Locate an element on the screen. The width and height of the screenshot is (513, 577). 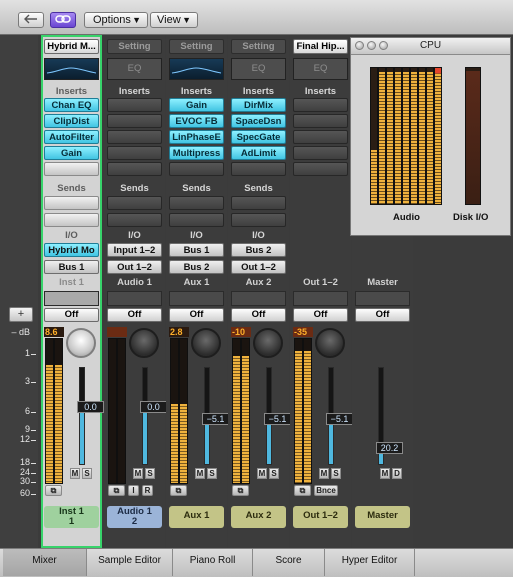
view-menu: View ▼ is located at coordinates (174, 20).